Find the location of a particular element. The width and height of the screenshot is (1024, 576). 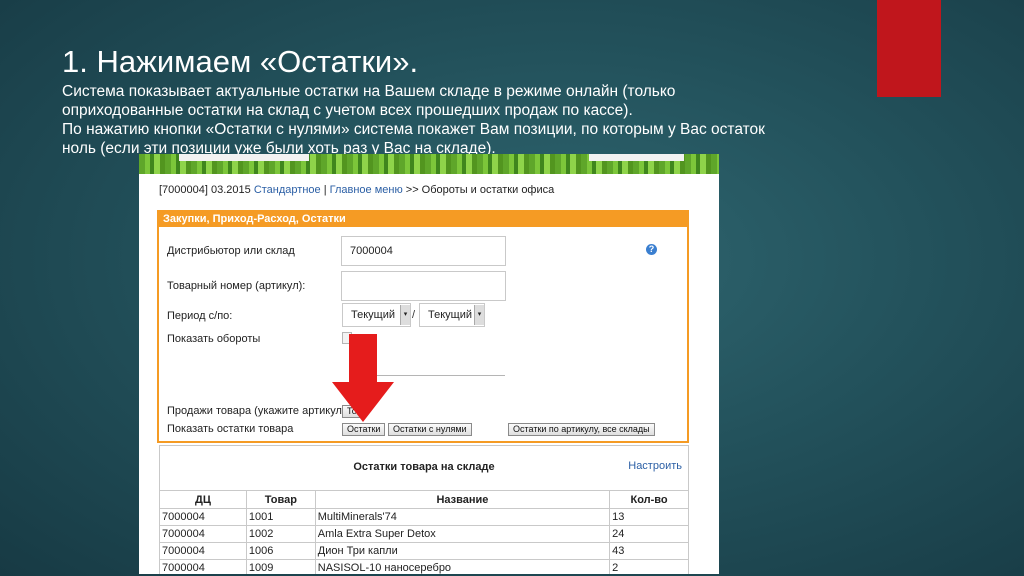

breadcrumb-link-main-menu: Главное меню is located at coordinates (366, 190).